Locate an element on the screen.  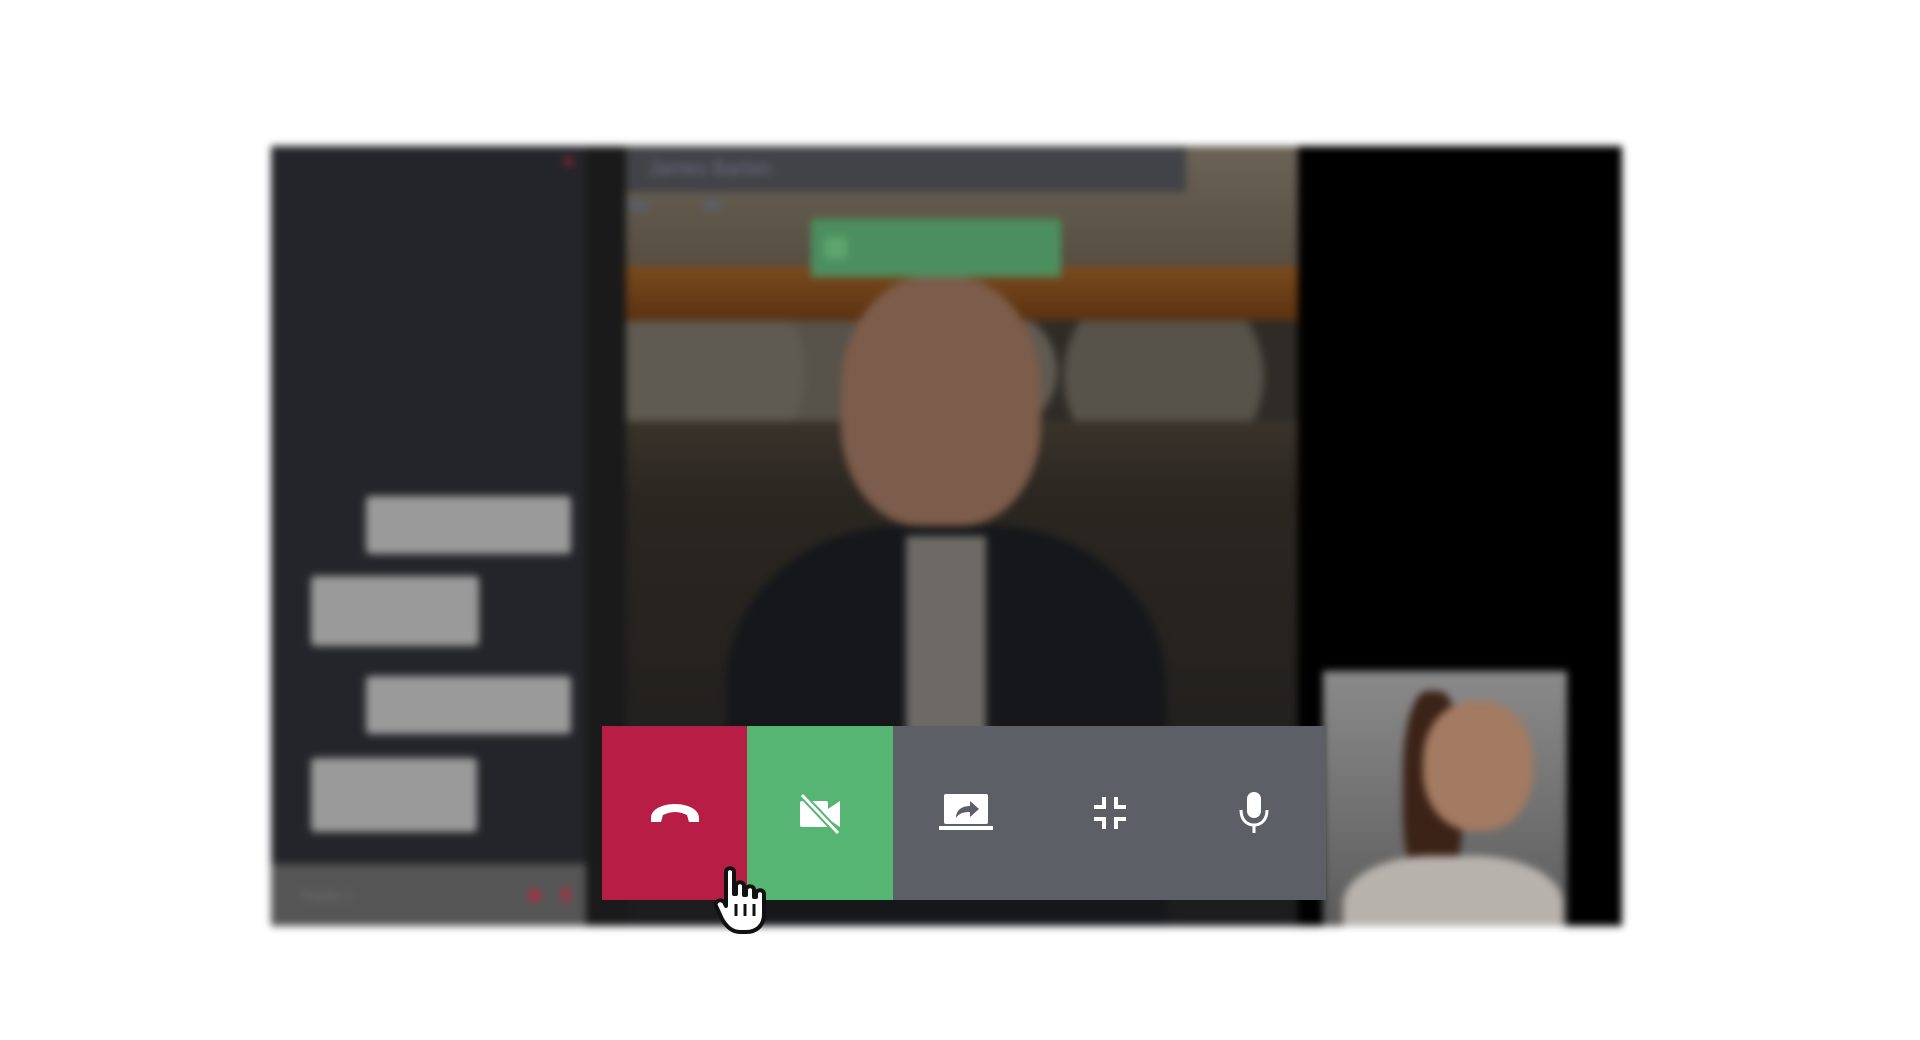
end-call-button is located at coordinates (674, 813).